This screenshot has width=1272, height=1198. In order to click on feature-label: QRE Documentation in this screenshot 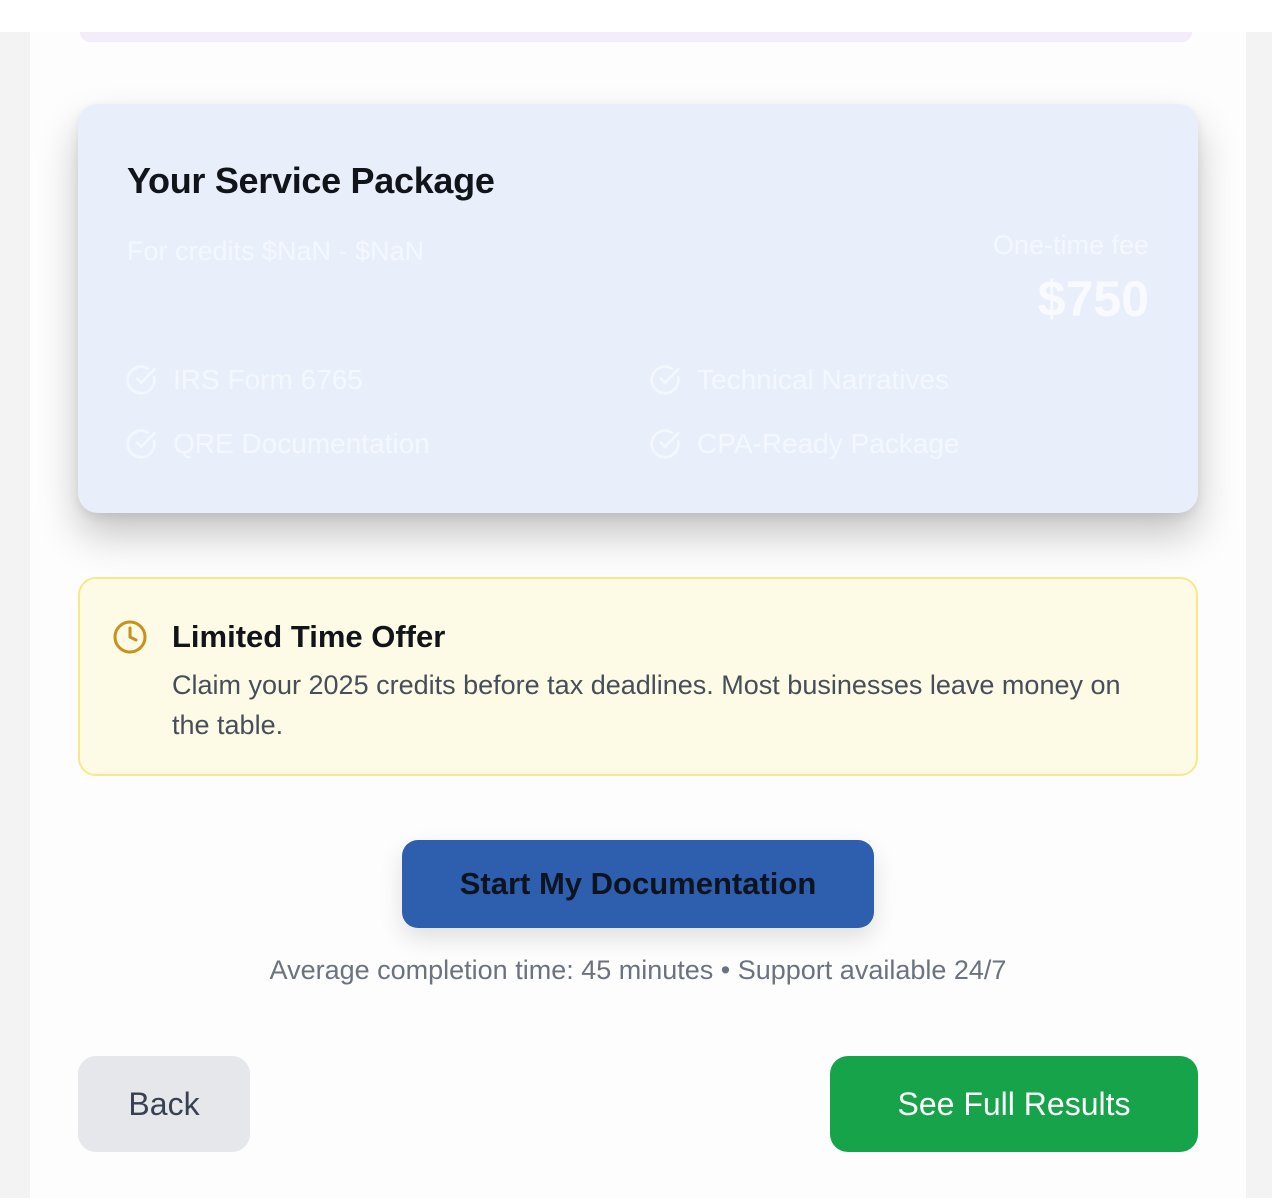, I will do `click(301, 443)`.